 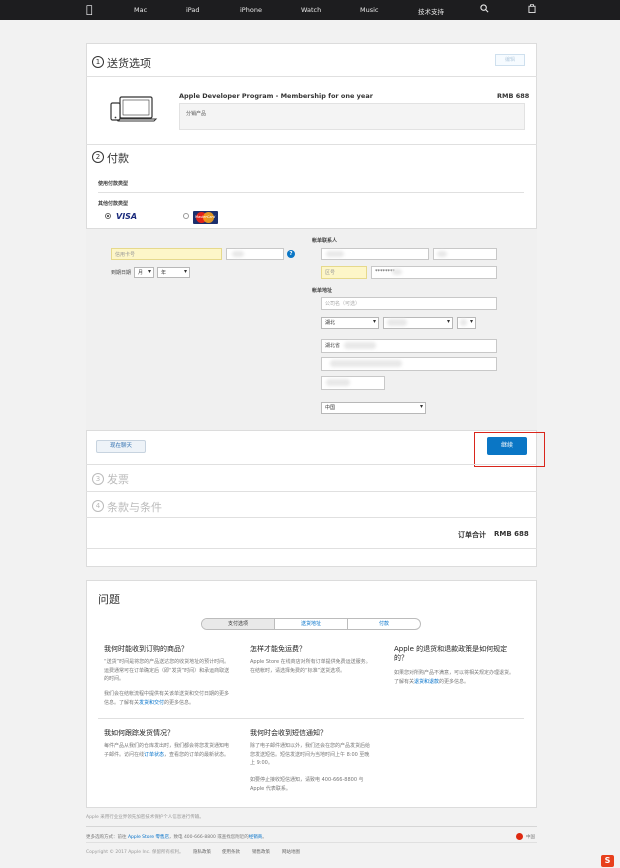 I want to click on region-label: 中国, so click(x=530, y=837).